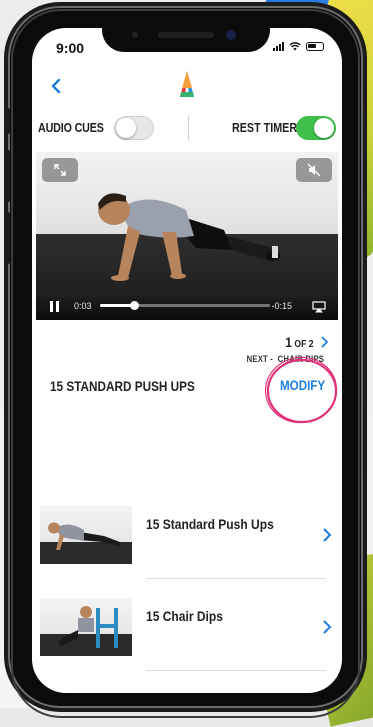  I want to click on speaker, so click(186, 35).